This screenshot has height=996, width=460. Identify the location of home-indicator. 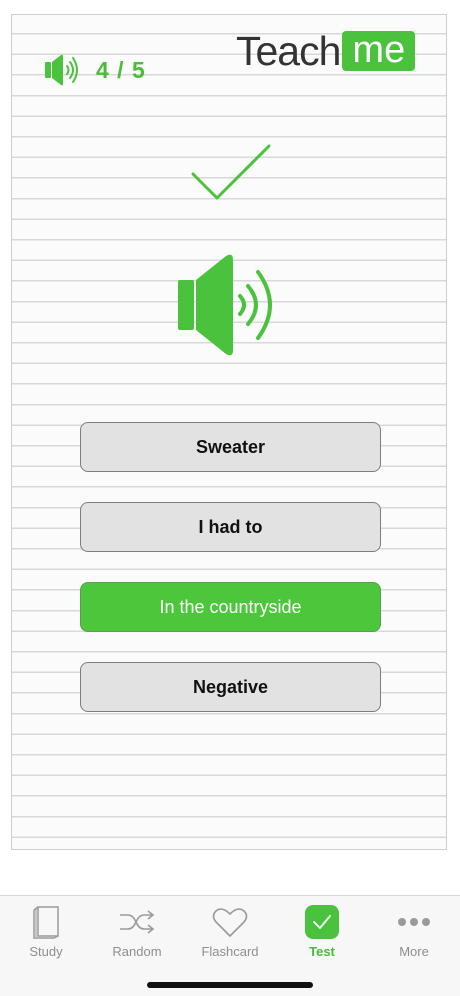
(230, 985).